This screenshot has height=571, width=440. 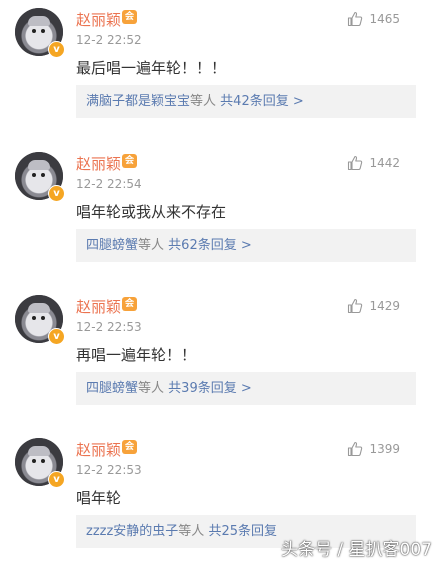 I want to click on reply-count-link: 共42条回复 >, so click(x=262, y=101).